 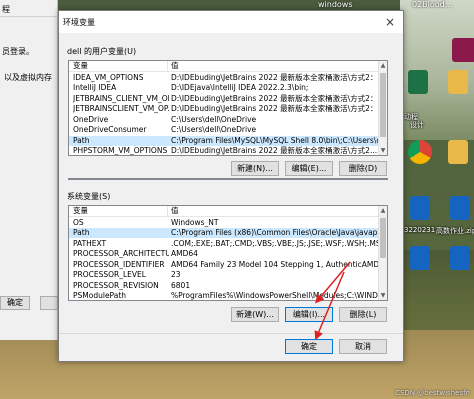 What do you see at coordinates (89, 196) in the screenshot?
I see `sys-vars-label: 系统变量(S)` at bounding box center [89, 196].